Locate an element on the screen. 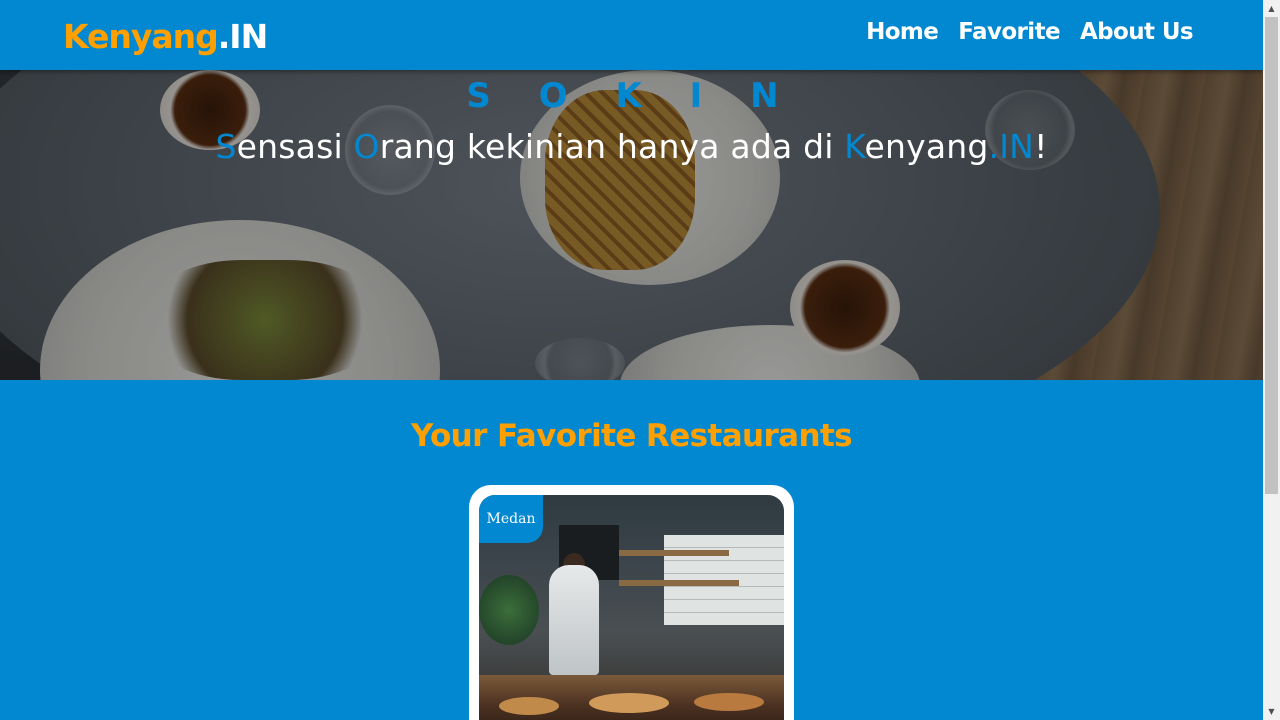 The width and height of the screenshot is (1280, 720). vertical-scrollbar: ▲ ▼ is located at coordinates (1271, 360).